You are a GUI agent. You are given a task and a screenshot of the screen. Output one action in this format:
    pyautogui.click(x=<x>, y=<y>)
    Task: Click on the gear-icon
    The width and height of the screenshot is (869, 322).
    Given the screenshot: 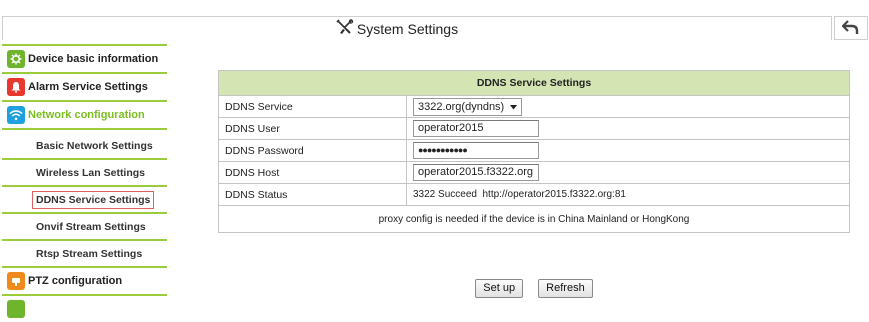 What is the action you would take?
    pyautogui.click(x=16, y=59)
    